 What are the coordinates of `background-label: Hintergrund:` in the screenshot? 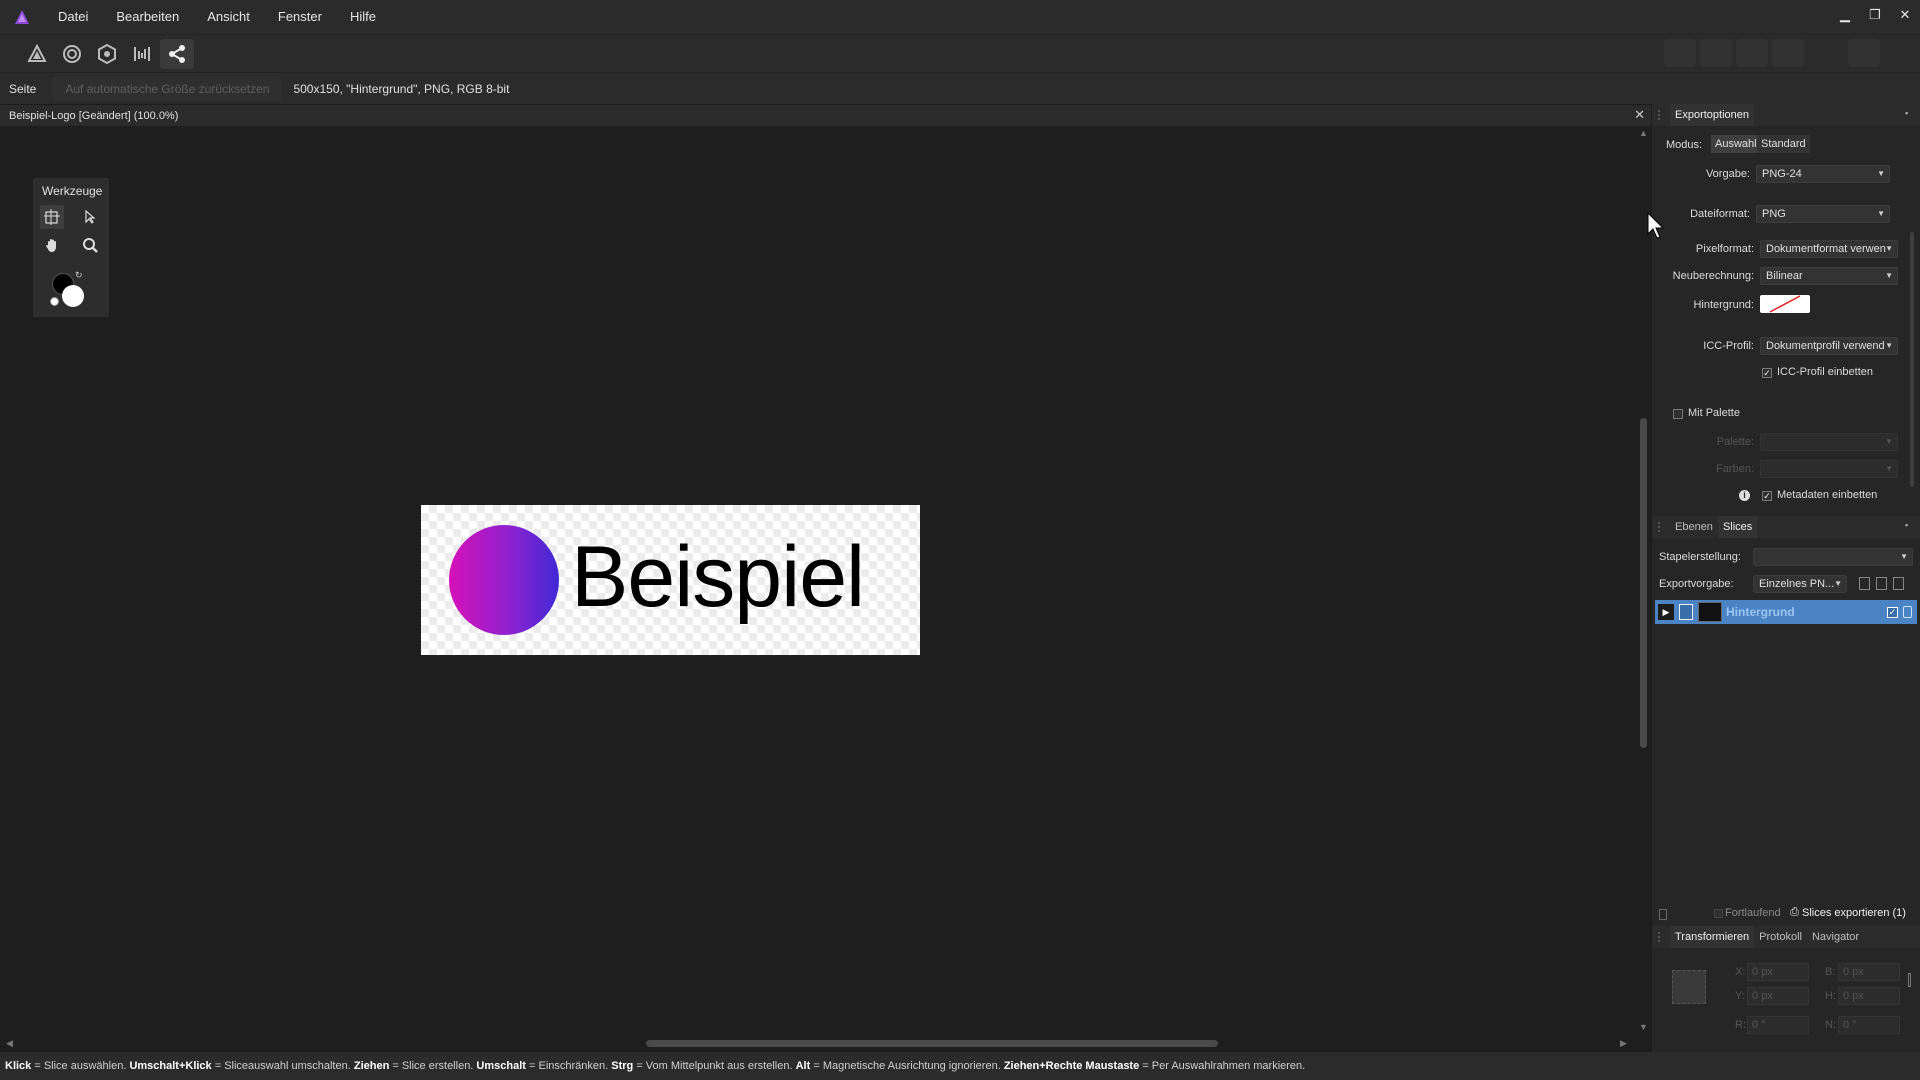 It's located at (1723, 305).